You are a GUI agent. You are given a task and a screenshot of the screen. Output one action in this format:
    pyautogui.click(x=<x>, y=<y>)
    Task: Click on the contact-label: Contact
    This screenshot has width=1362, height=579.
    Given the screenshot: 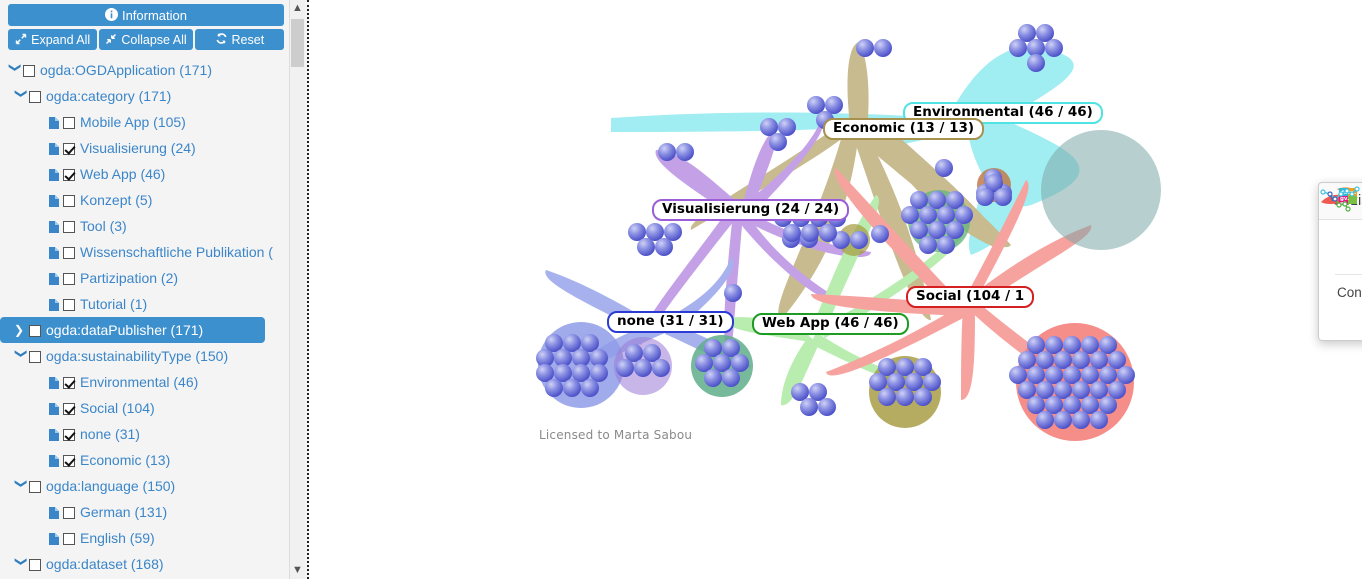 What is the action you would take?
    pyautogui.click(x=1349, y=292)
    